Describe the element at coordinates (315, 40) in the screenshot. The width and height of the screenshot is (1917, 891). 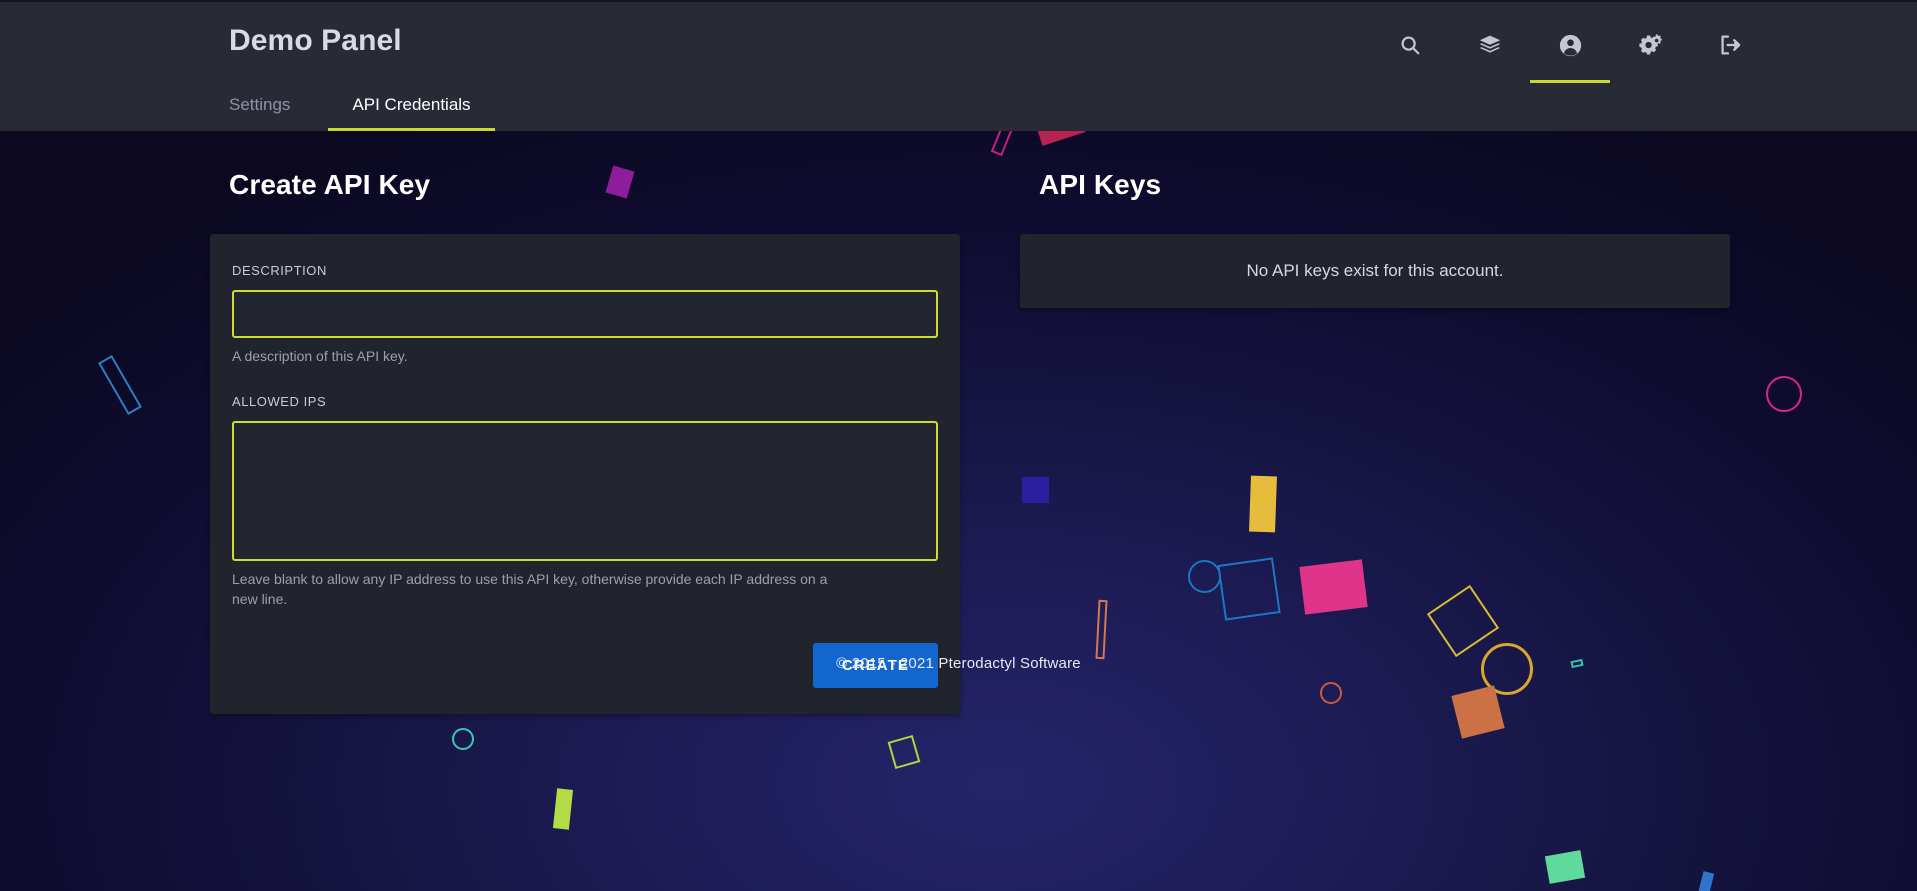
I see `page-title: Demo Panel` at that location.